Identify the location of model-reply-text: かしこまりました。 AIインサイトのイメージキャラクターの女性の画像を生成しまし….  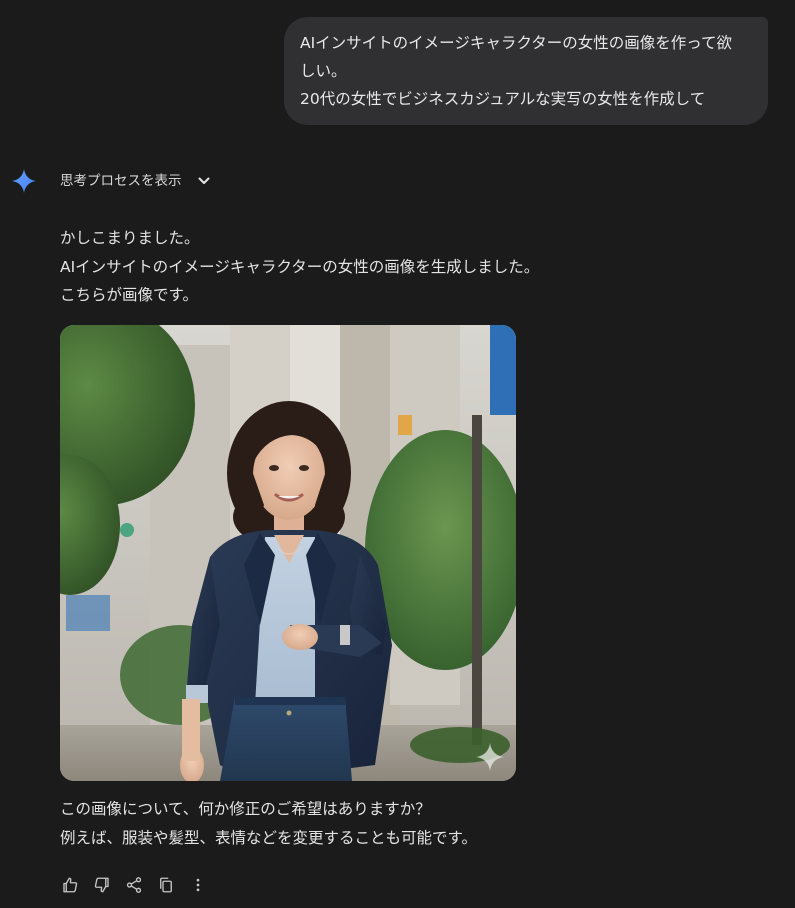
(299, 267).